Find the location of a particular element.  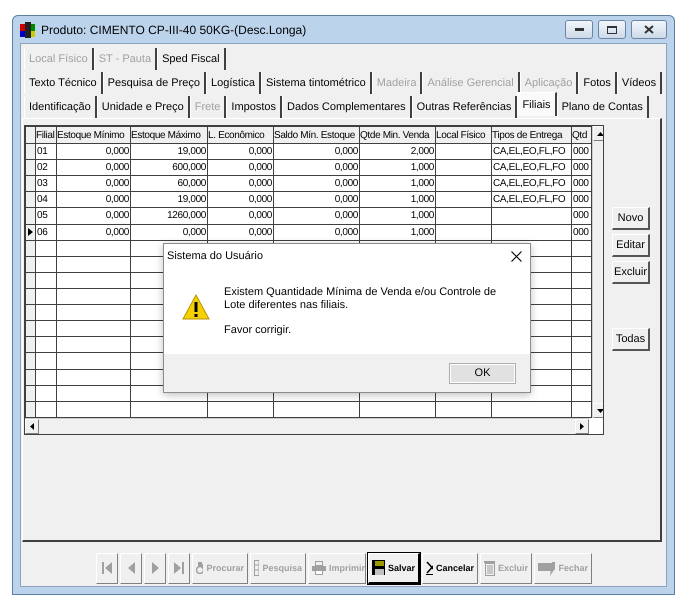

tab: Outras Referências is located at coordinates (465, 107).